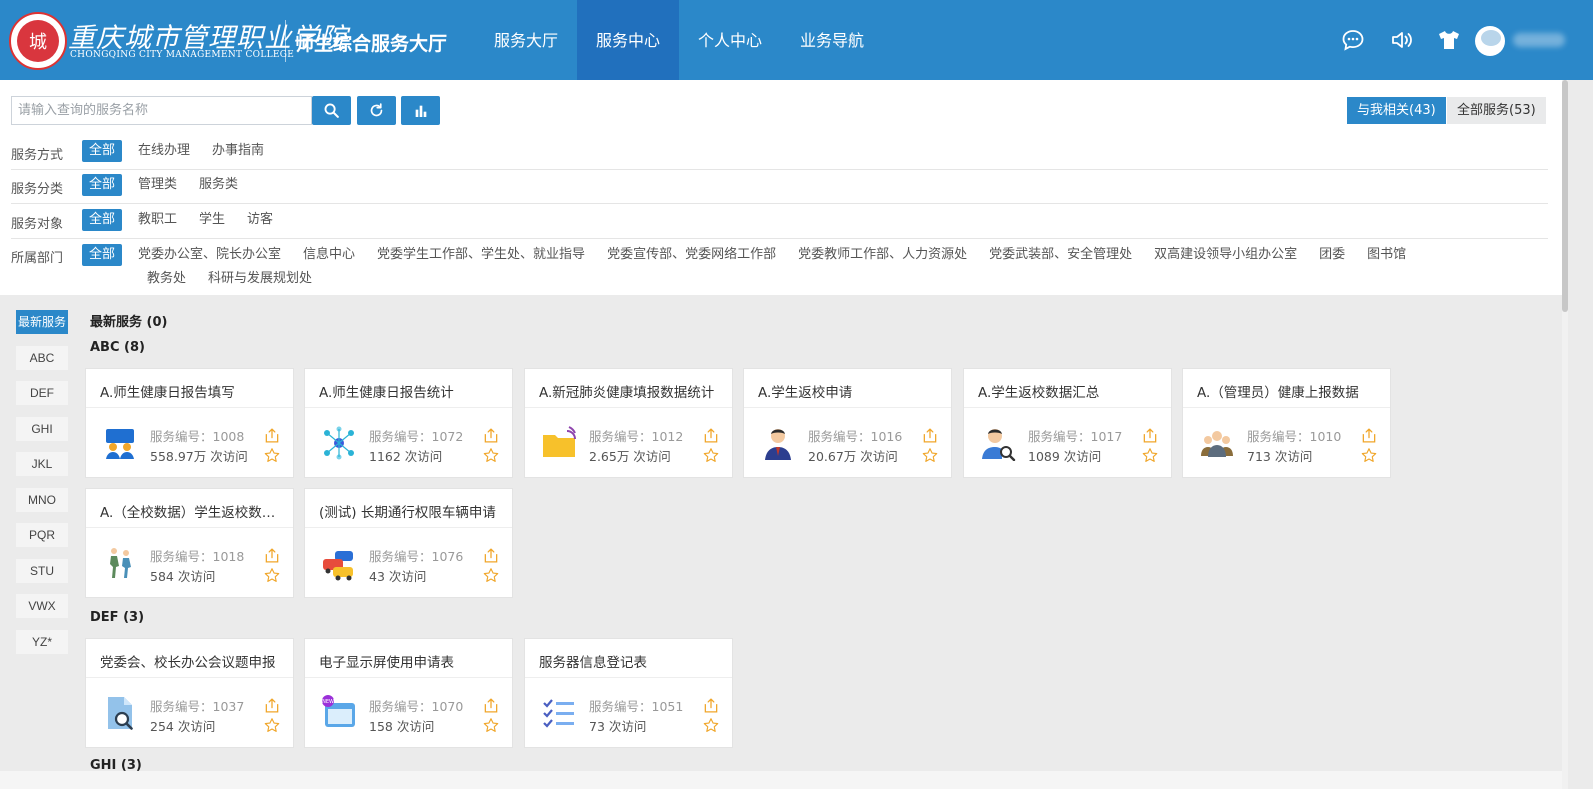  I want to click on page-scrollbar, so click(1565, 434).